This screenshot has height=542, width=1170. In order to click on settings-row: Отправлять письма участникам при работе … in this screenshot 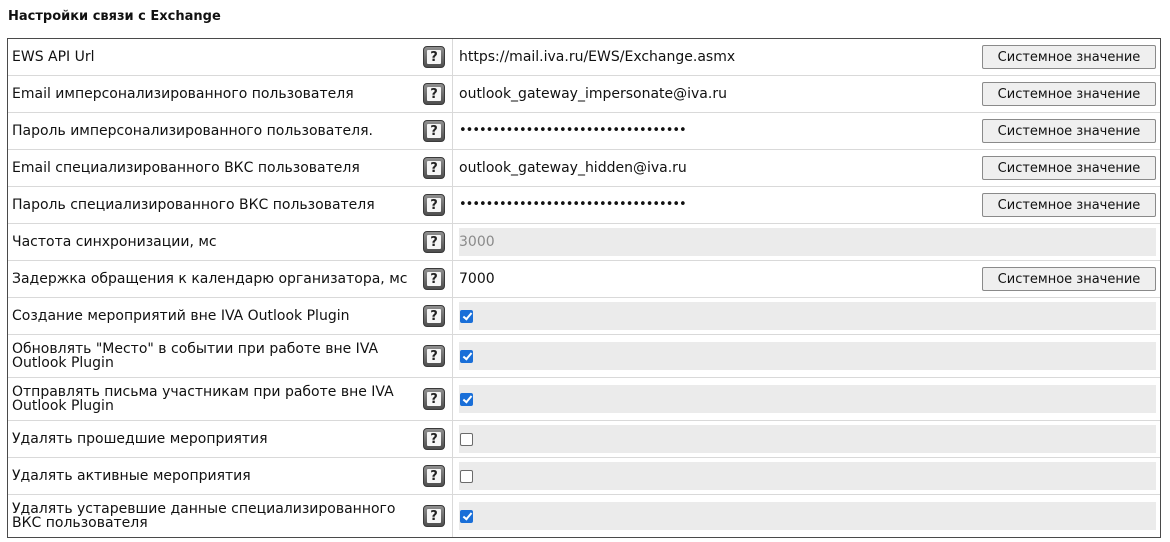, I will do `click(584, 399)`.